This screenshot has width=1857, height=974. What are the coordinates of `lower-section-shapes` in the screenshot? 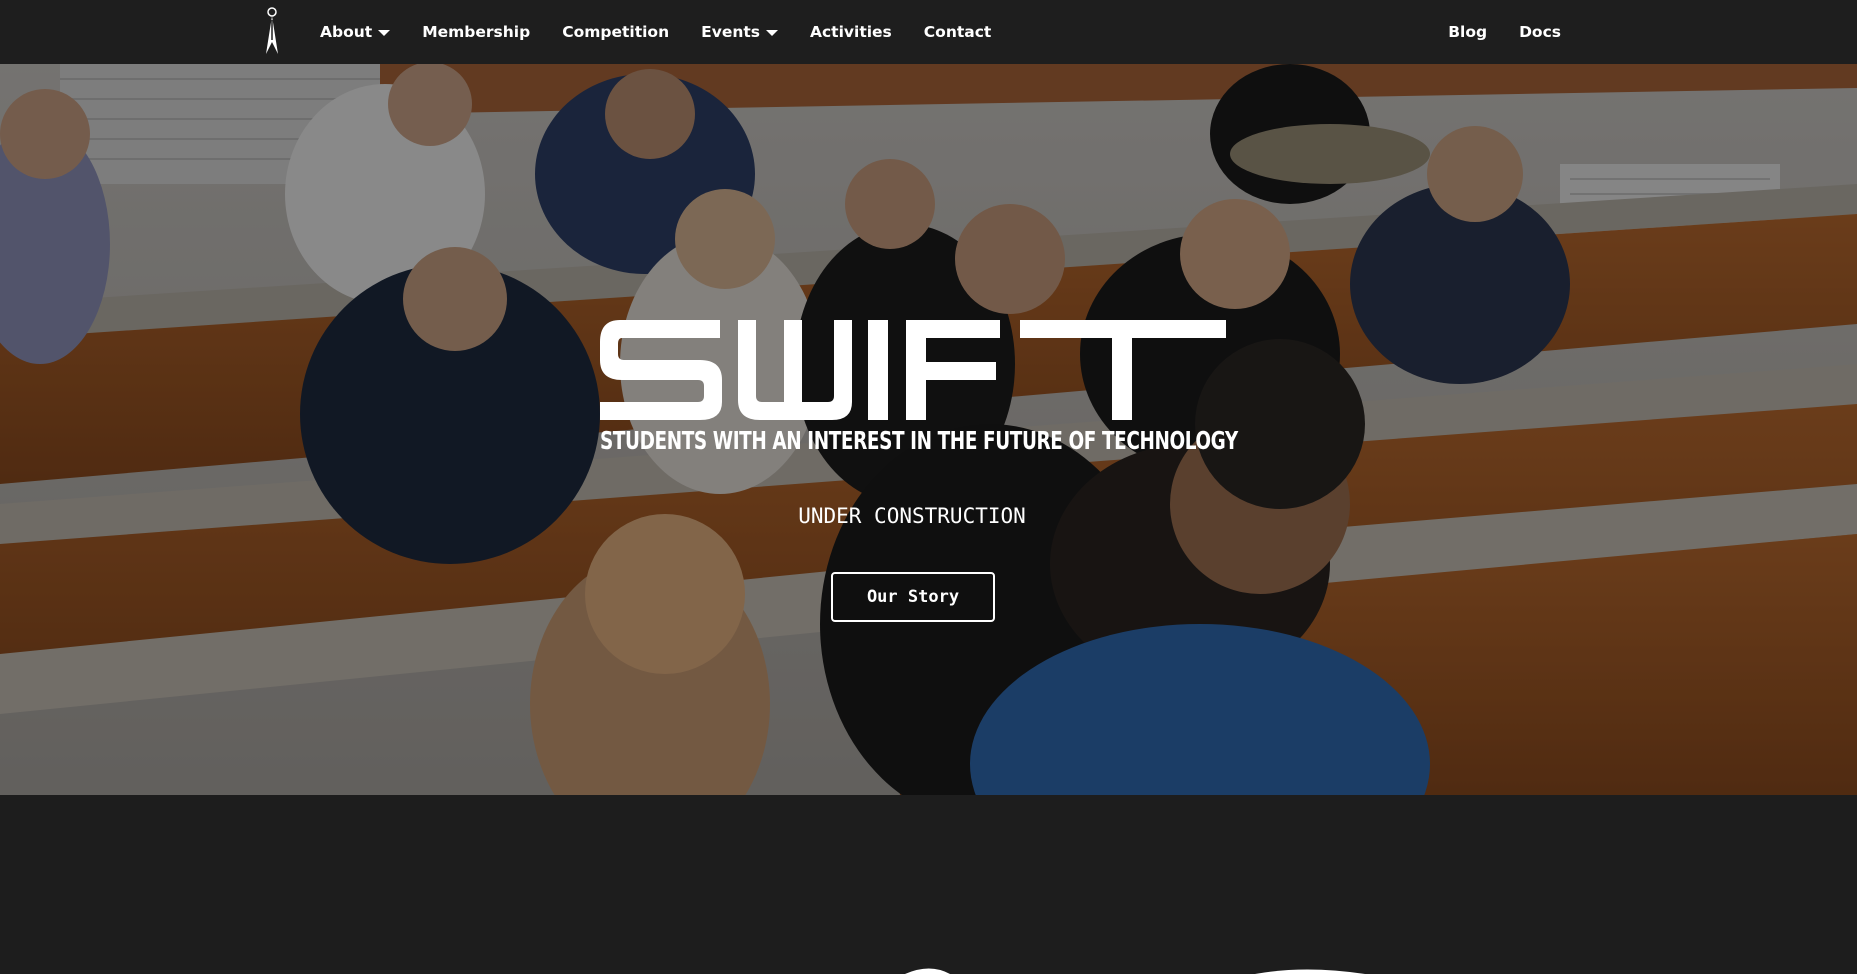 It's located at (1135, 971).